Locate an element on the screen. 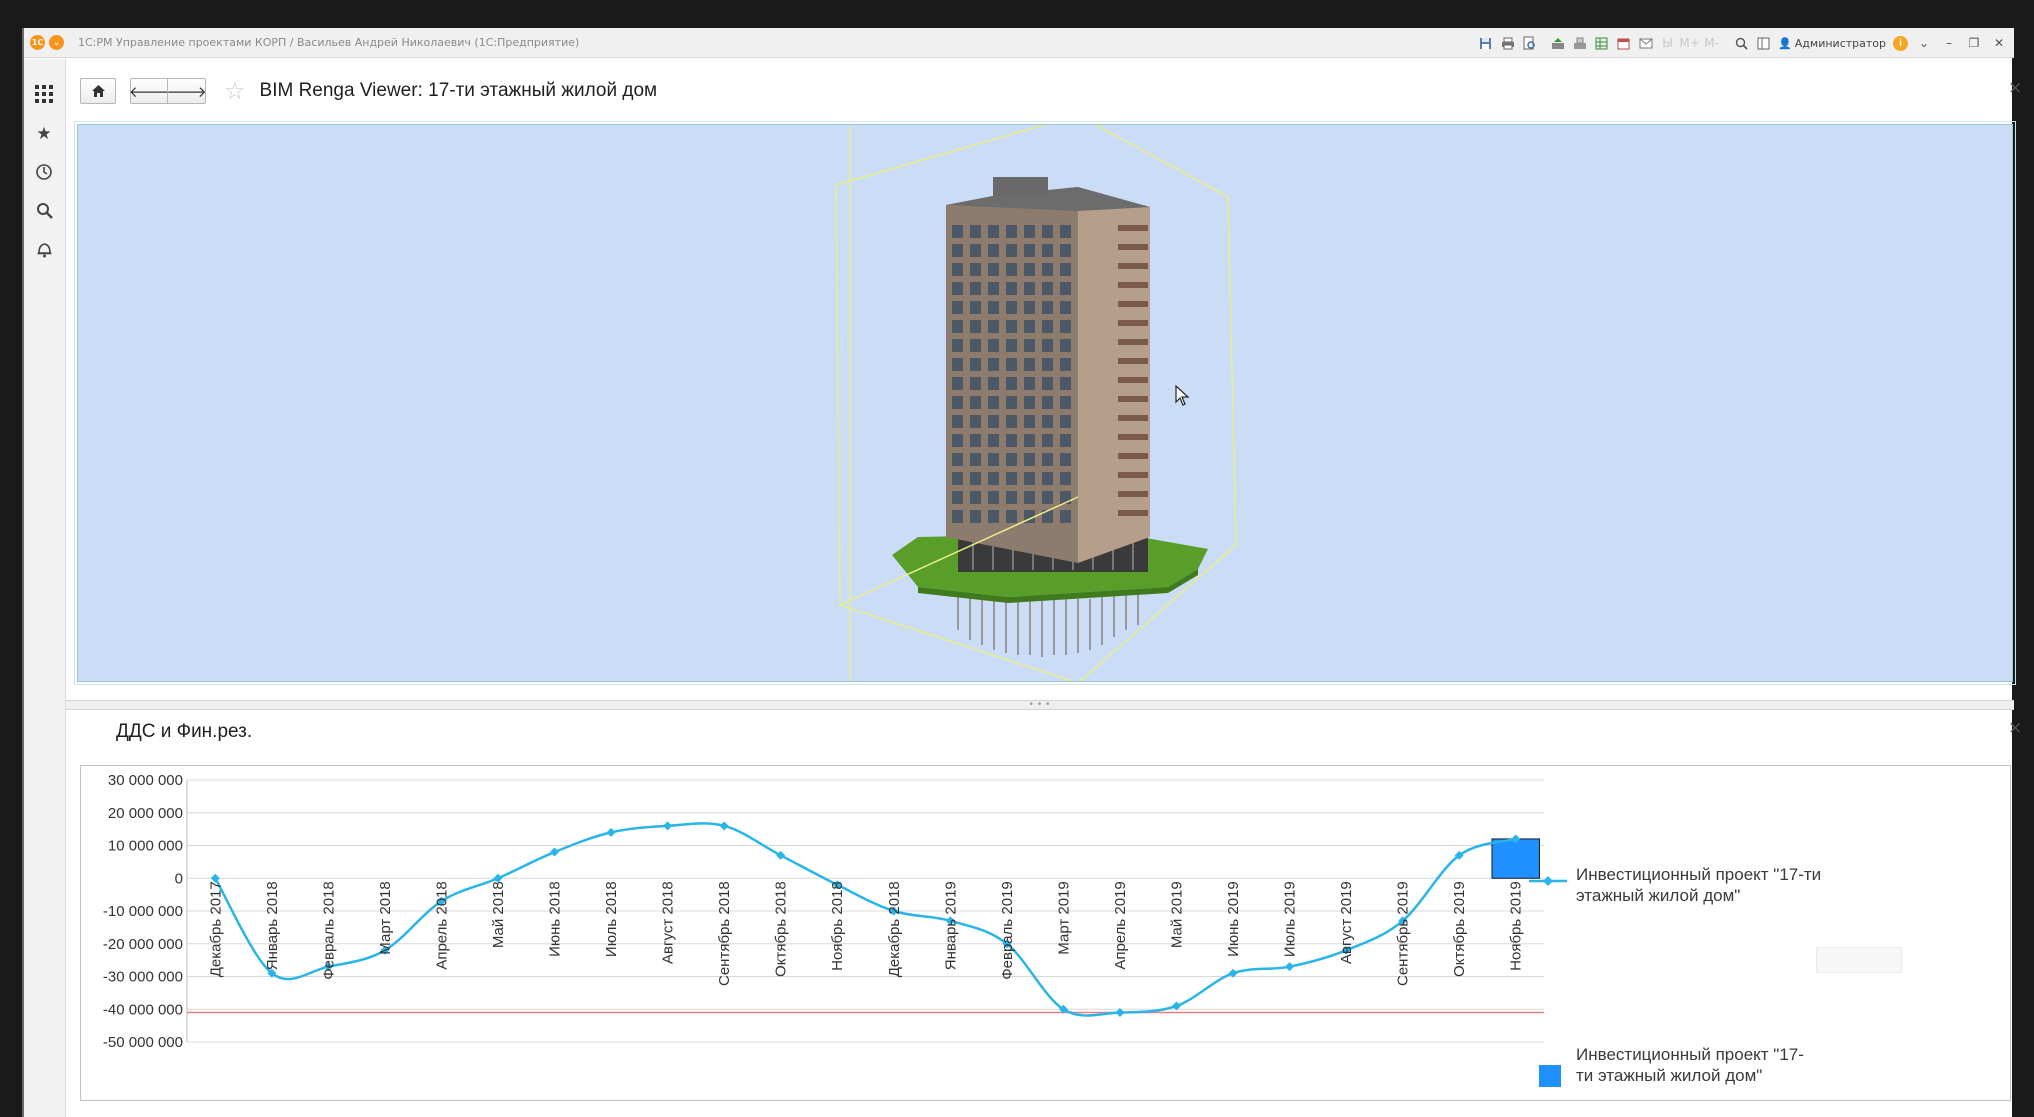 This screenshot has width=2034, height=1117. italic-icon: M+ is located at coordinates (1689, 43).